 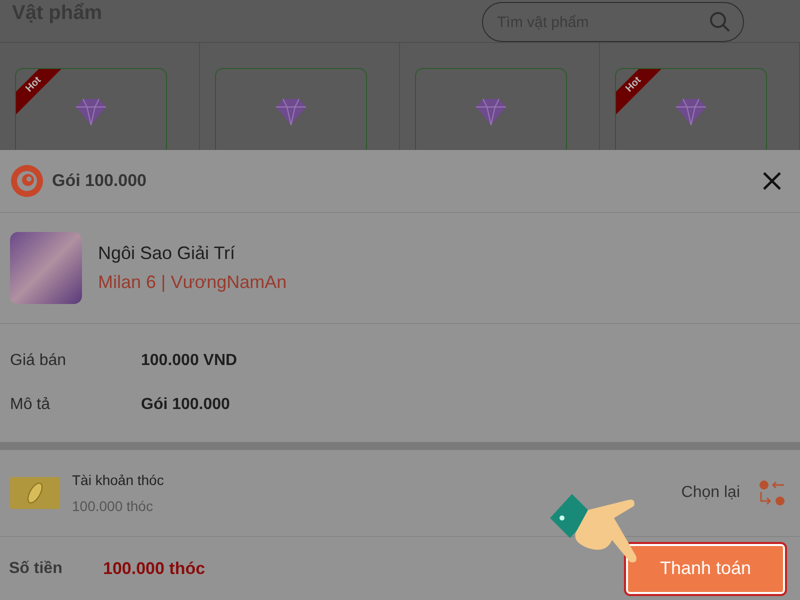 What do you see at coordinates (39, 361) in the screenshot?
I see `detail-label: Giá bán` at bounding box center [39, 361].